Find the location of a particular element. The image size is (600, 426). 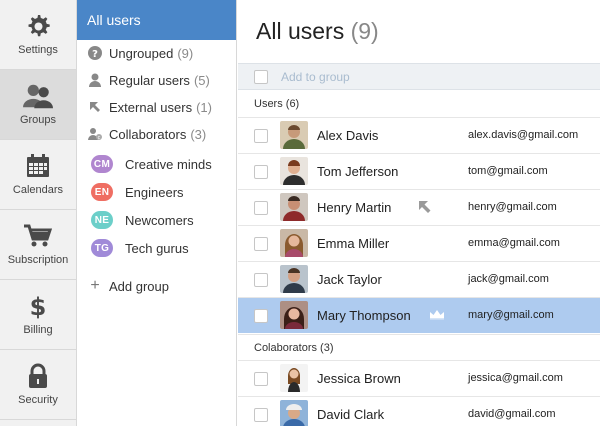

user-email: jack@gmail.com is located at coordinates (508, 279).